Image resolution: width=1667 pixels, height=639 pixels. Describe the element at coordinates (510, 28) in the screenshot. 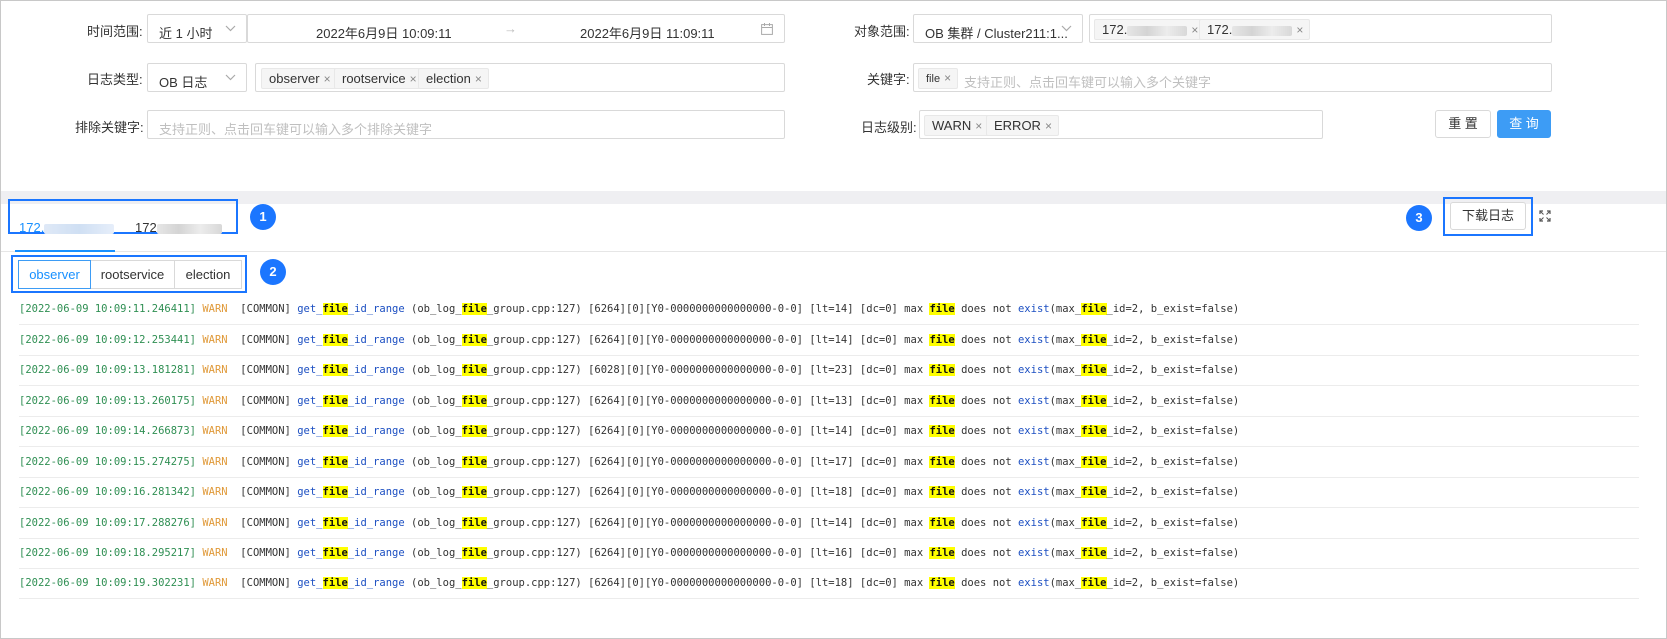

I see `range-arrow: →` at that location.